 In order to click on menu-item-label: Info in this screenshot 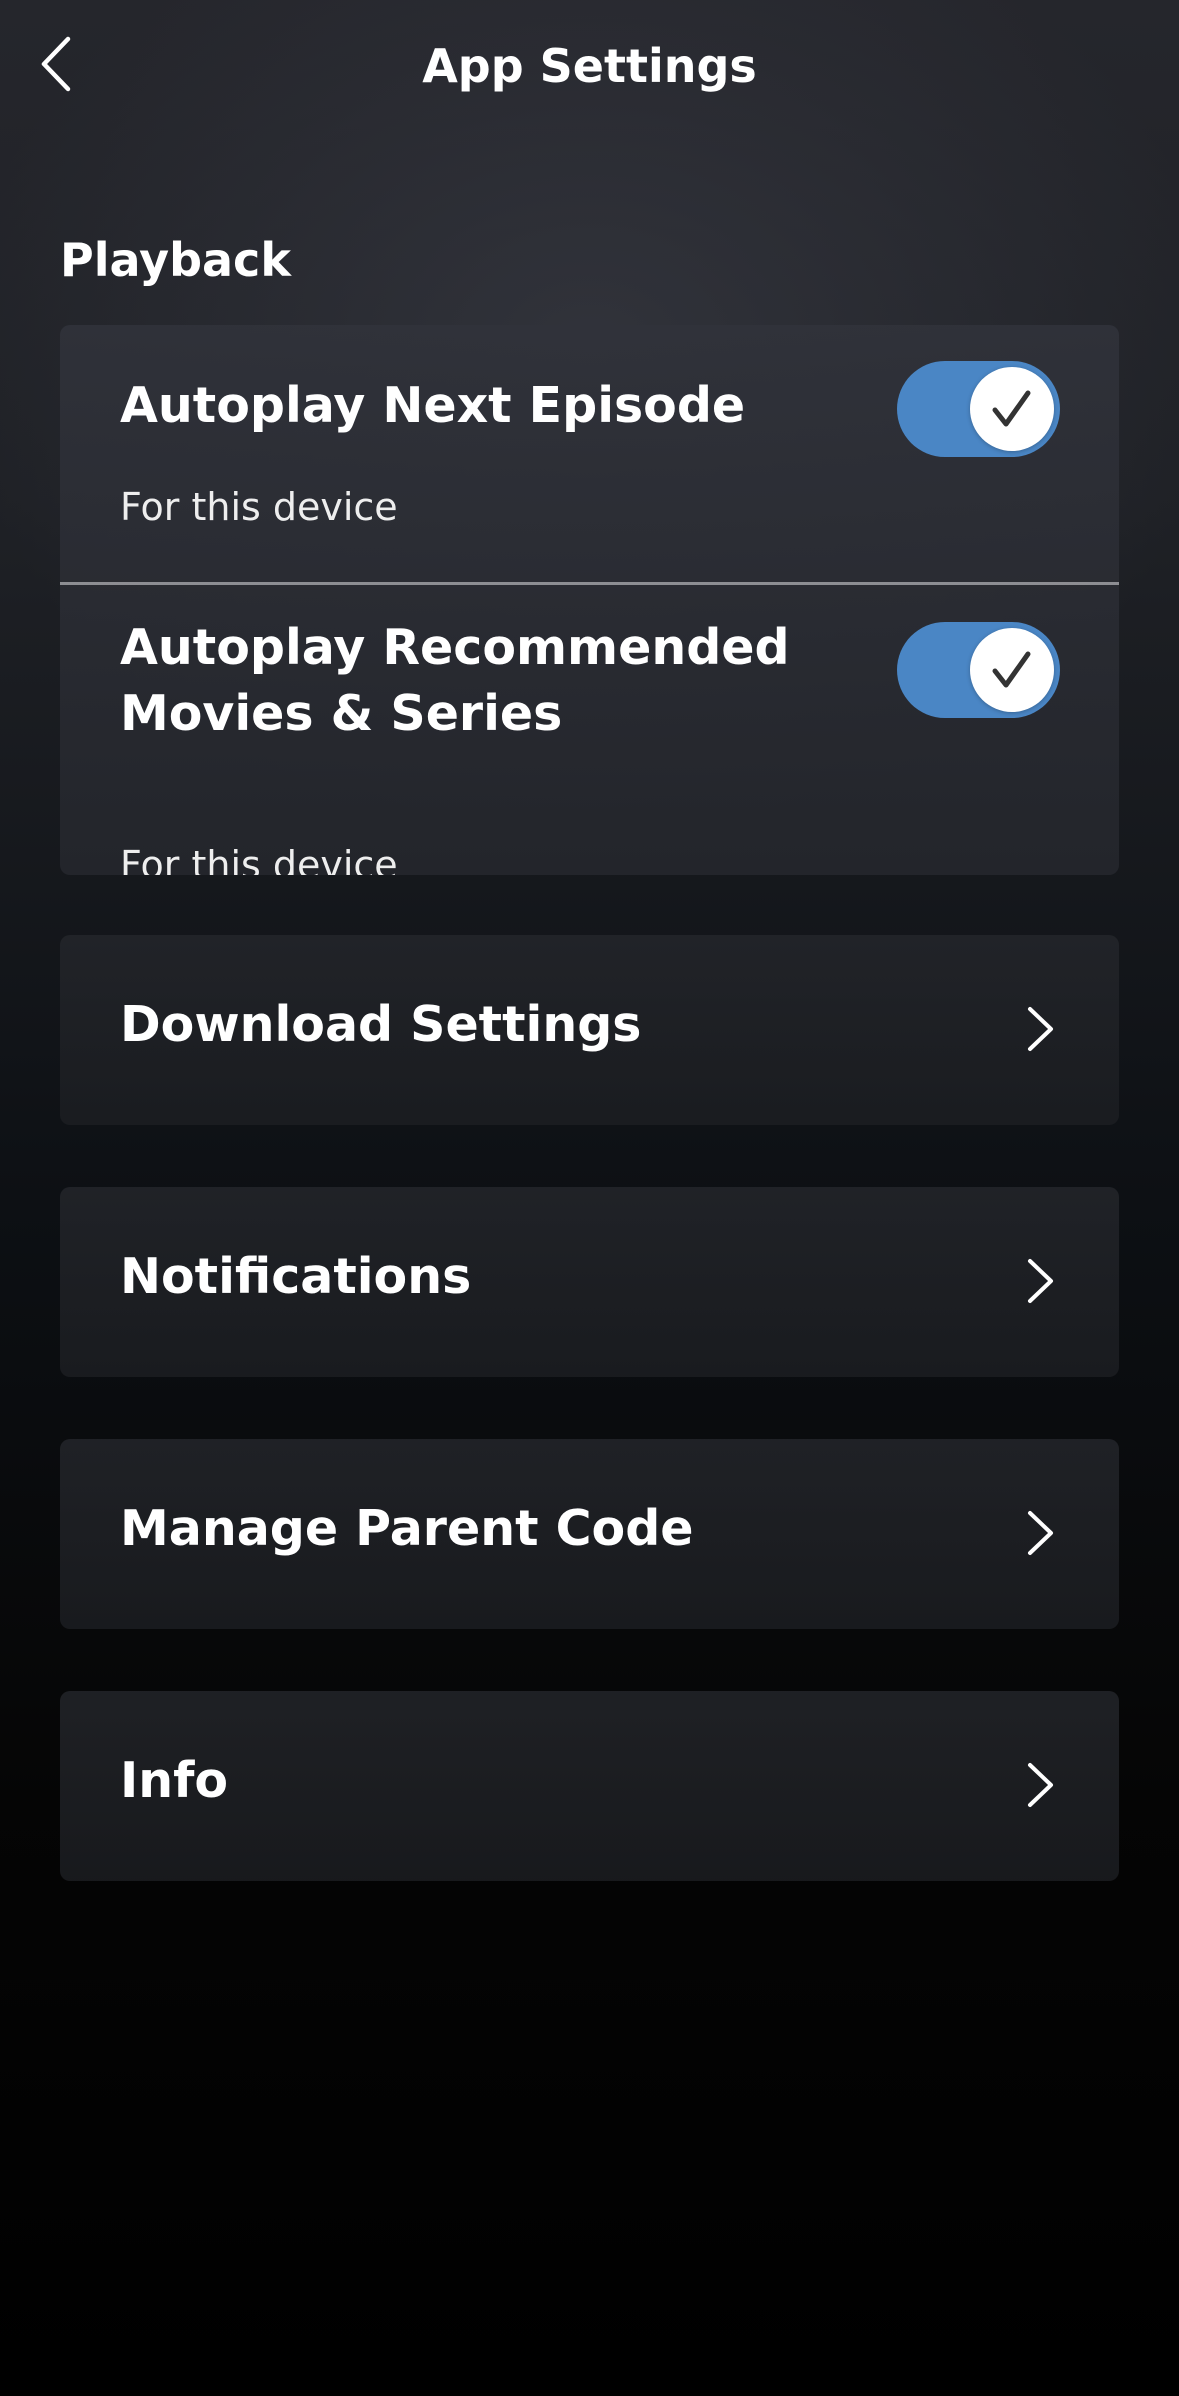, I will do `click(174, 1780)`.